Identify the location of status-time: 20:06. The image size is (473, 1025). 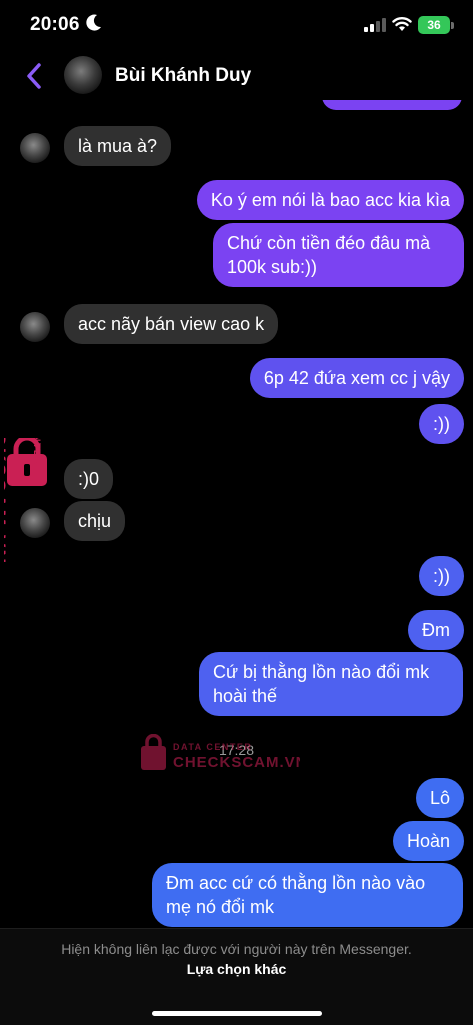
(55, 24).